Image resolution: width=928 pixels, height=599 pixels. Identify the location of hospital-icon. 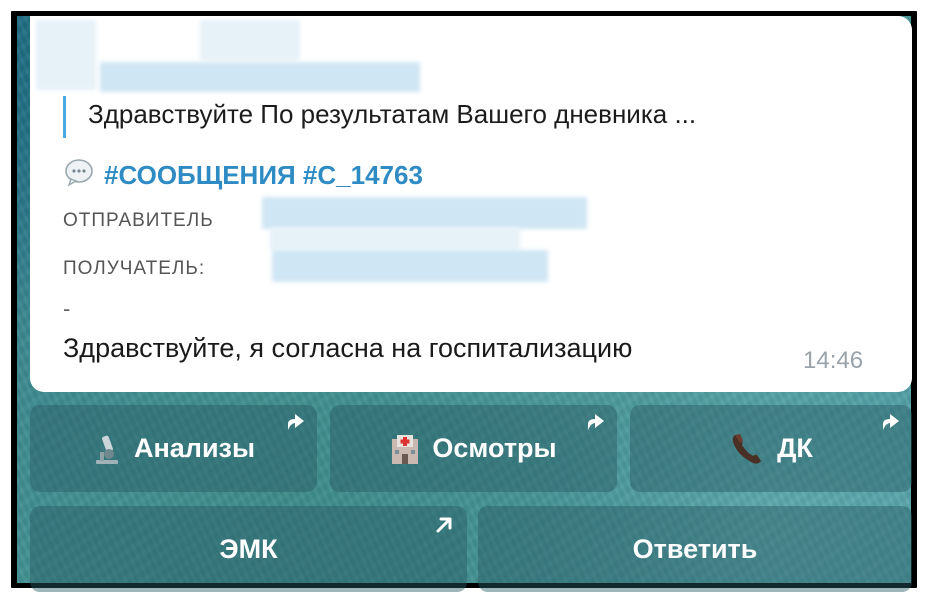
(405, 449).